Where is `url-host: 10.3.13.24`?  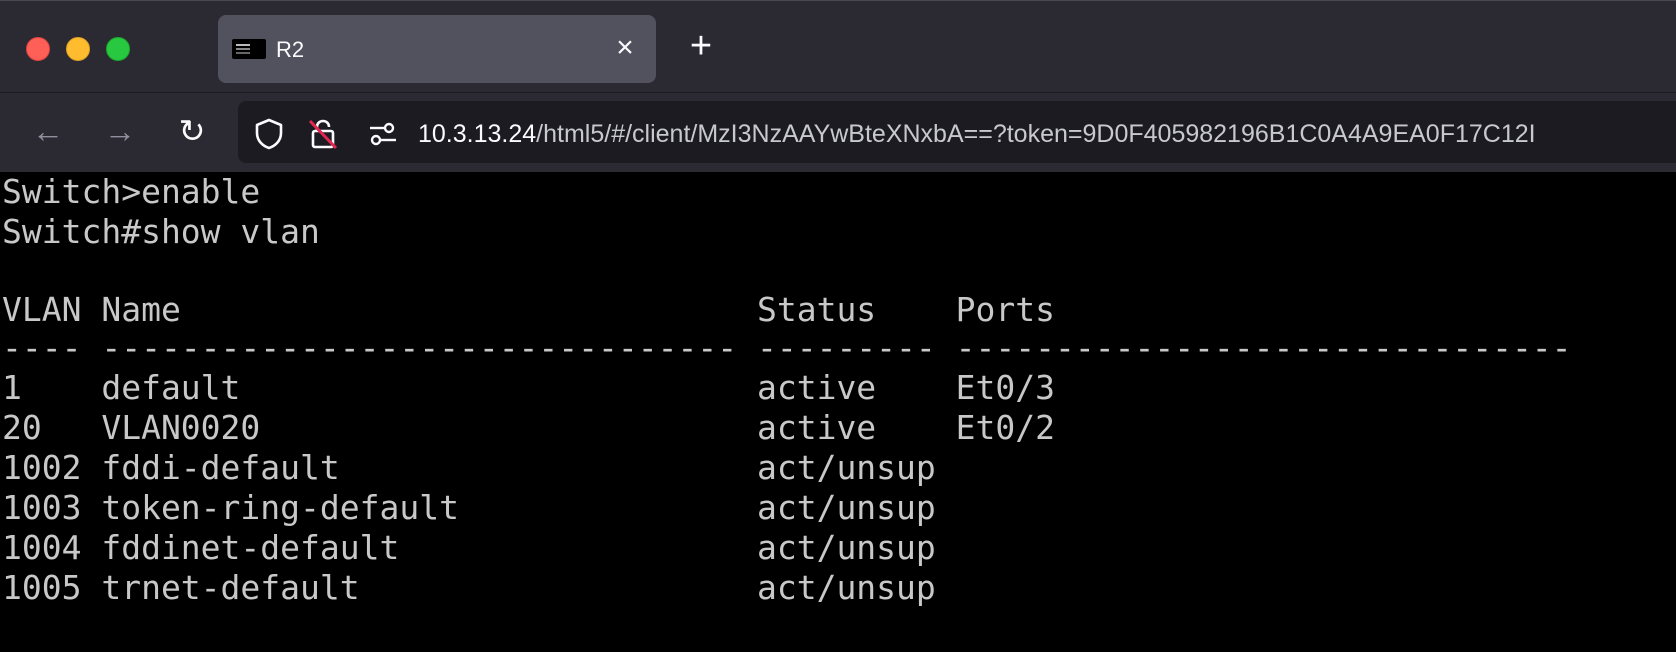
url-host: 10.3.13.24 is located at coordinates (477, 134).